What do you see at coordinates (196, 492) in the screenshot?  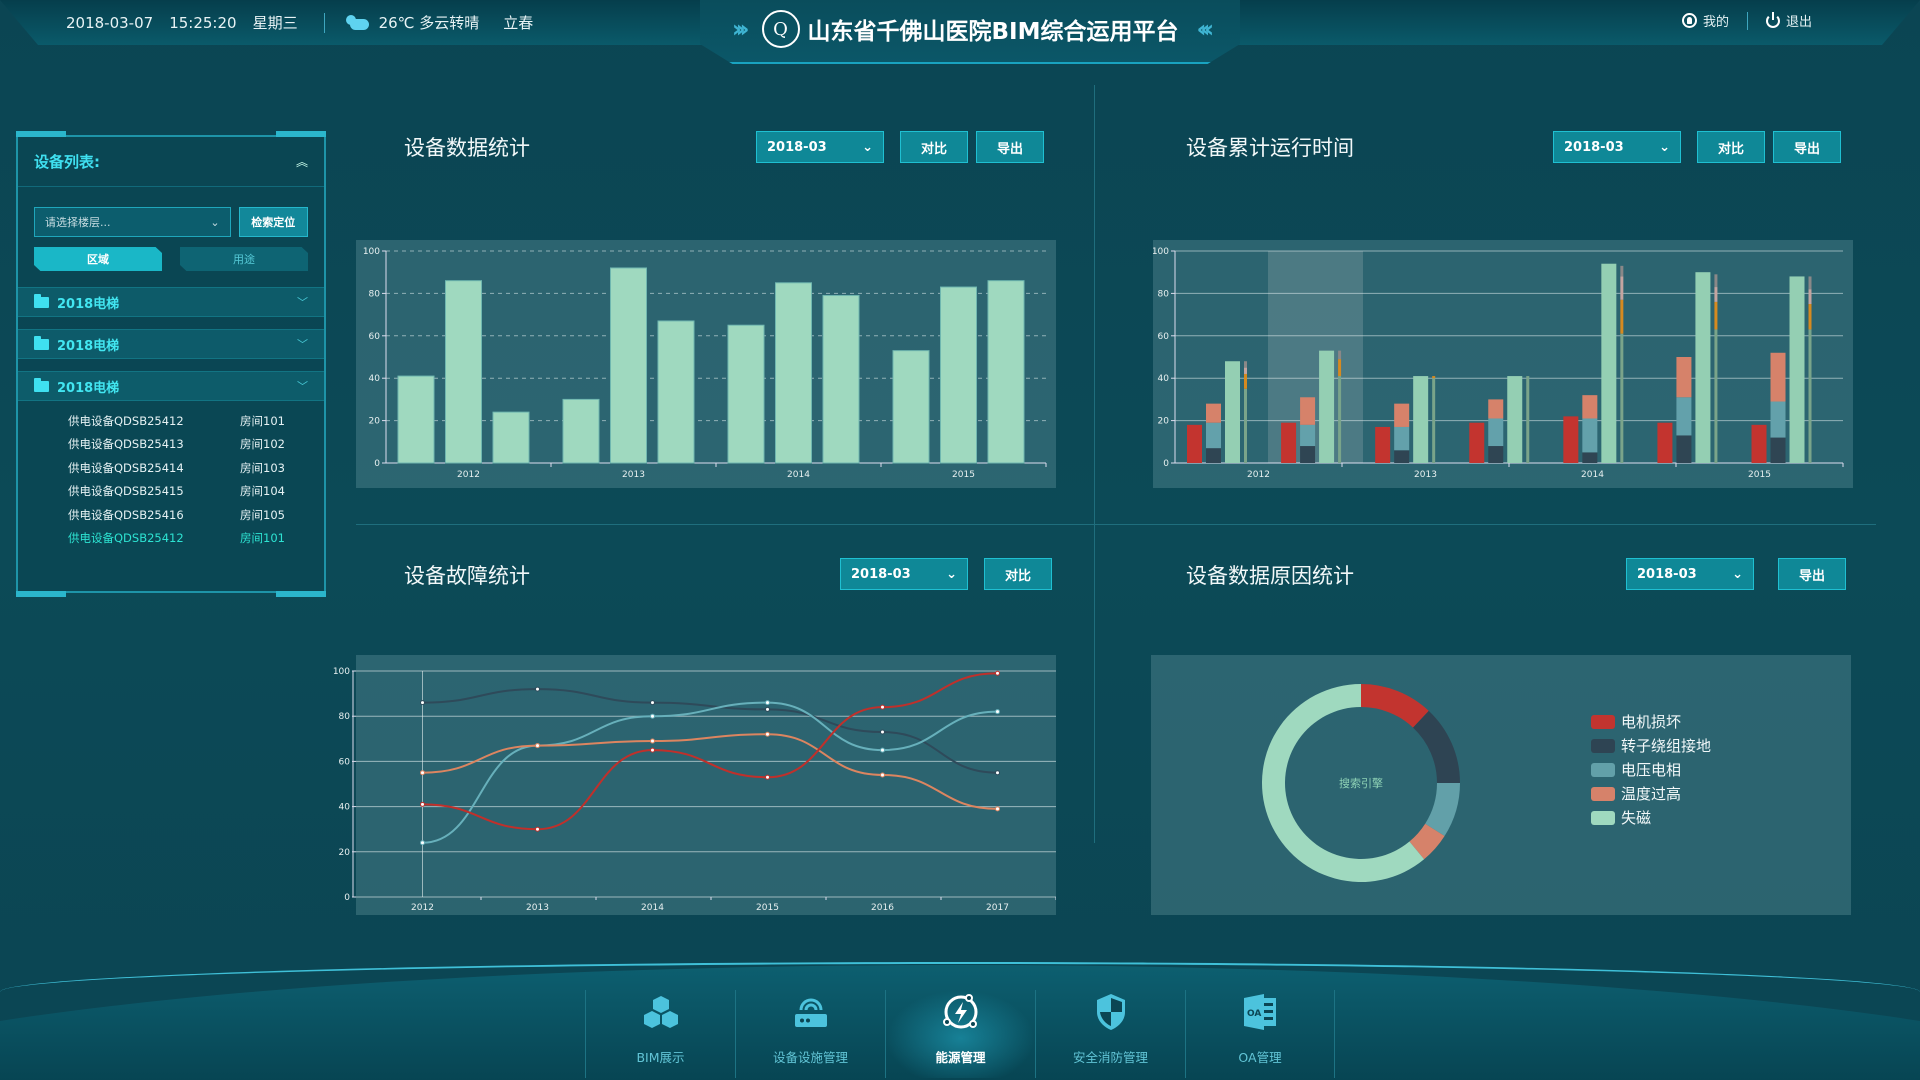 I see `device-item: 供电设备QDSB25415 房间104` at bounding box center [196, 492].